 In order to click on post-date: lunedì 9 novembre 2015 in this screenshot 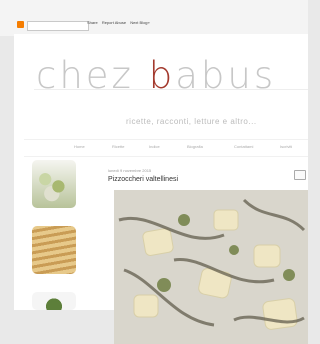, I will do `click(130, 170)`.